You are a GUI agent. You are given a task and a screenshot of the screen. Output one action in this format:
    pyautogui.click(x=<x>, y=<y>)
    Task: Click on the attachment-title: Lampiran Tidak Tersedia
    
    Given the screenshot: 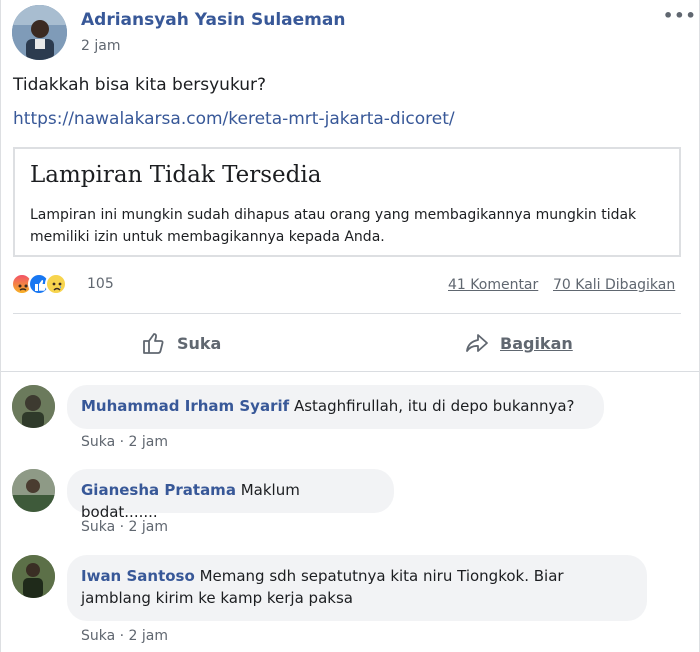 What is the action you would take?
    pyautogui.click(x=176, y=175)
    